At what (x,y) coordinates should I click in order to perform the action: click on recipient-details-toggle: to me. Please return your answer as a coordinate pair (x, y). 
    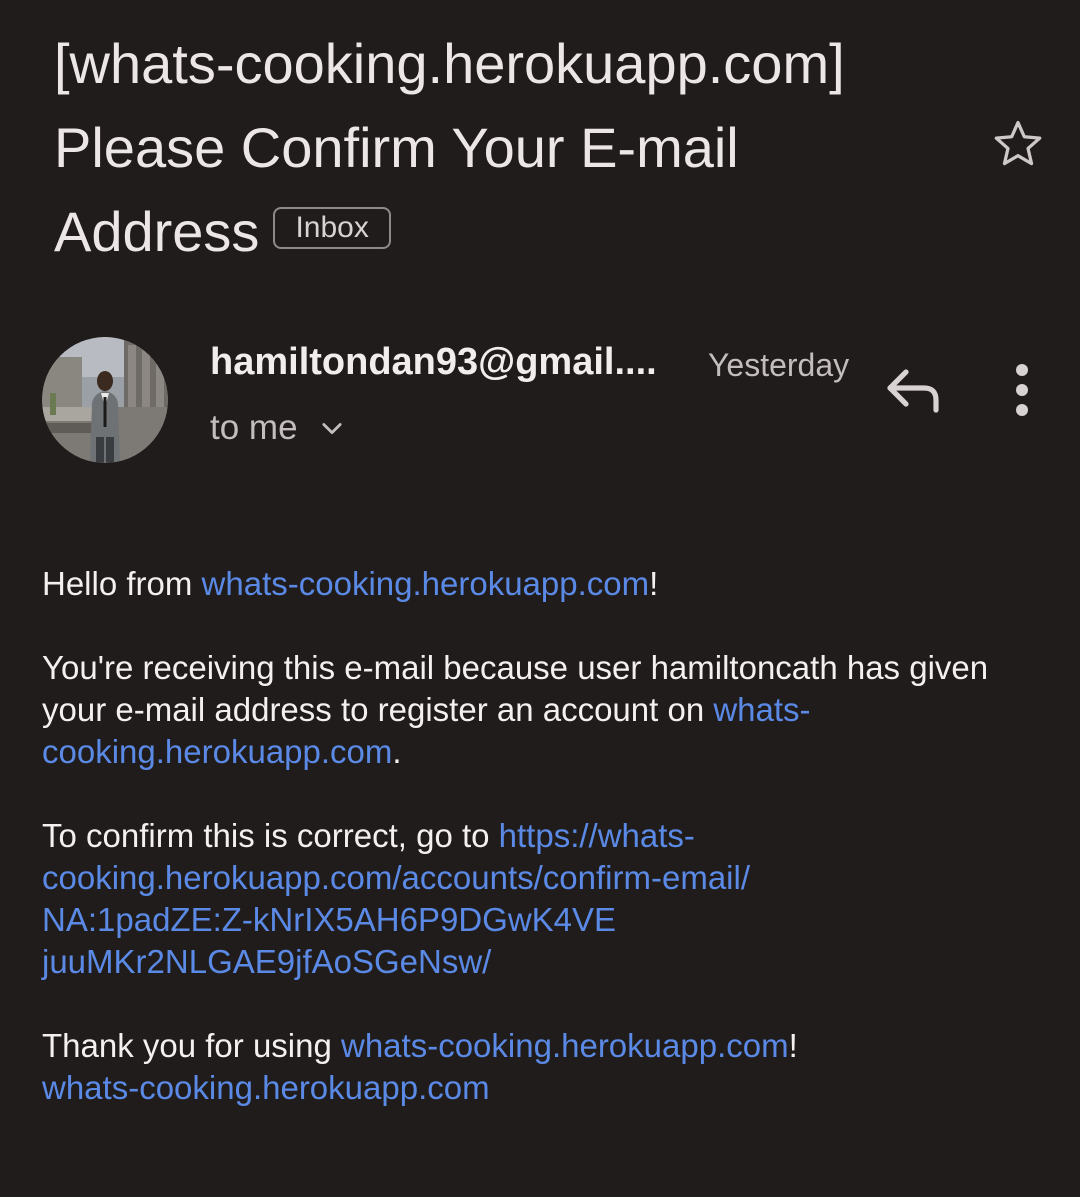
    Looking at the image, I should click on (278, 428).